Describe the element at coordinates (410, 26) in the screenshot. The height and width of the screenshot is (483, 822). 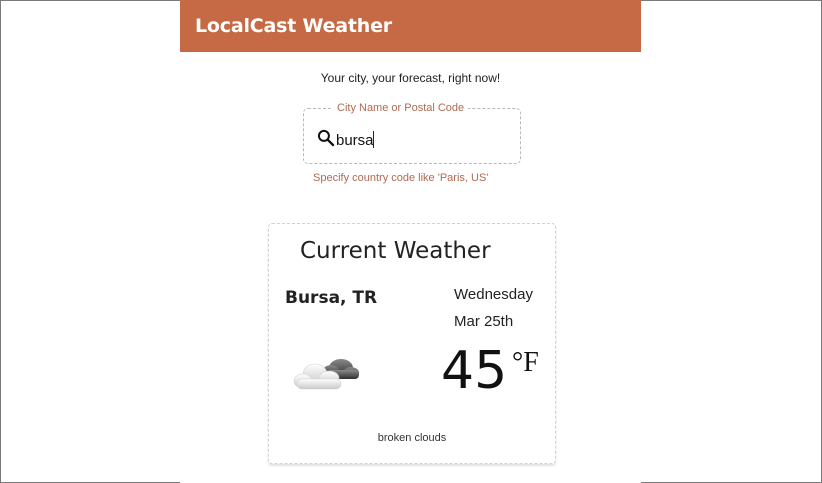
I see `app-toolbar: LocalCast Weather` at that location.